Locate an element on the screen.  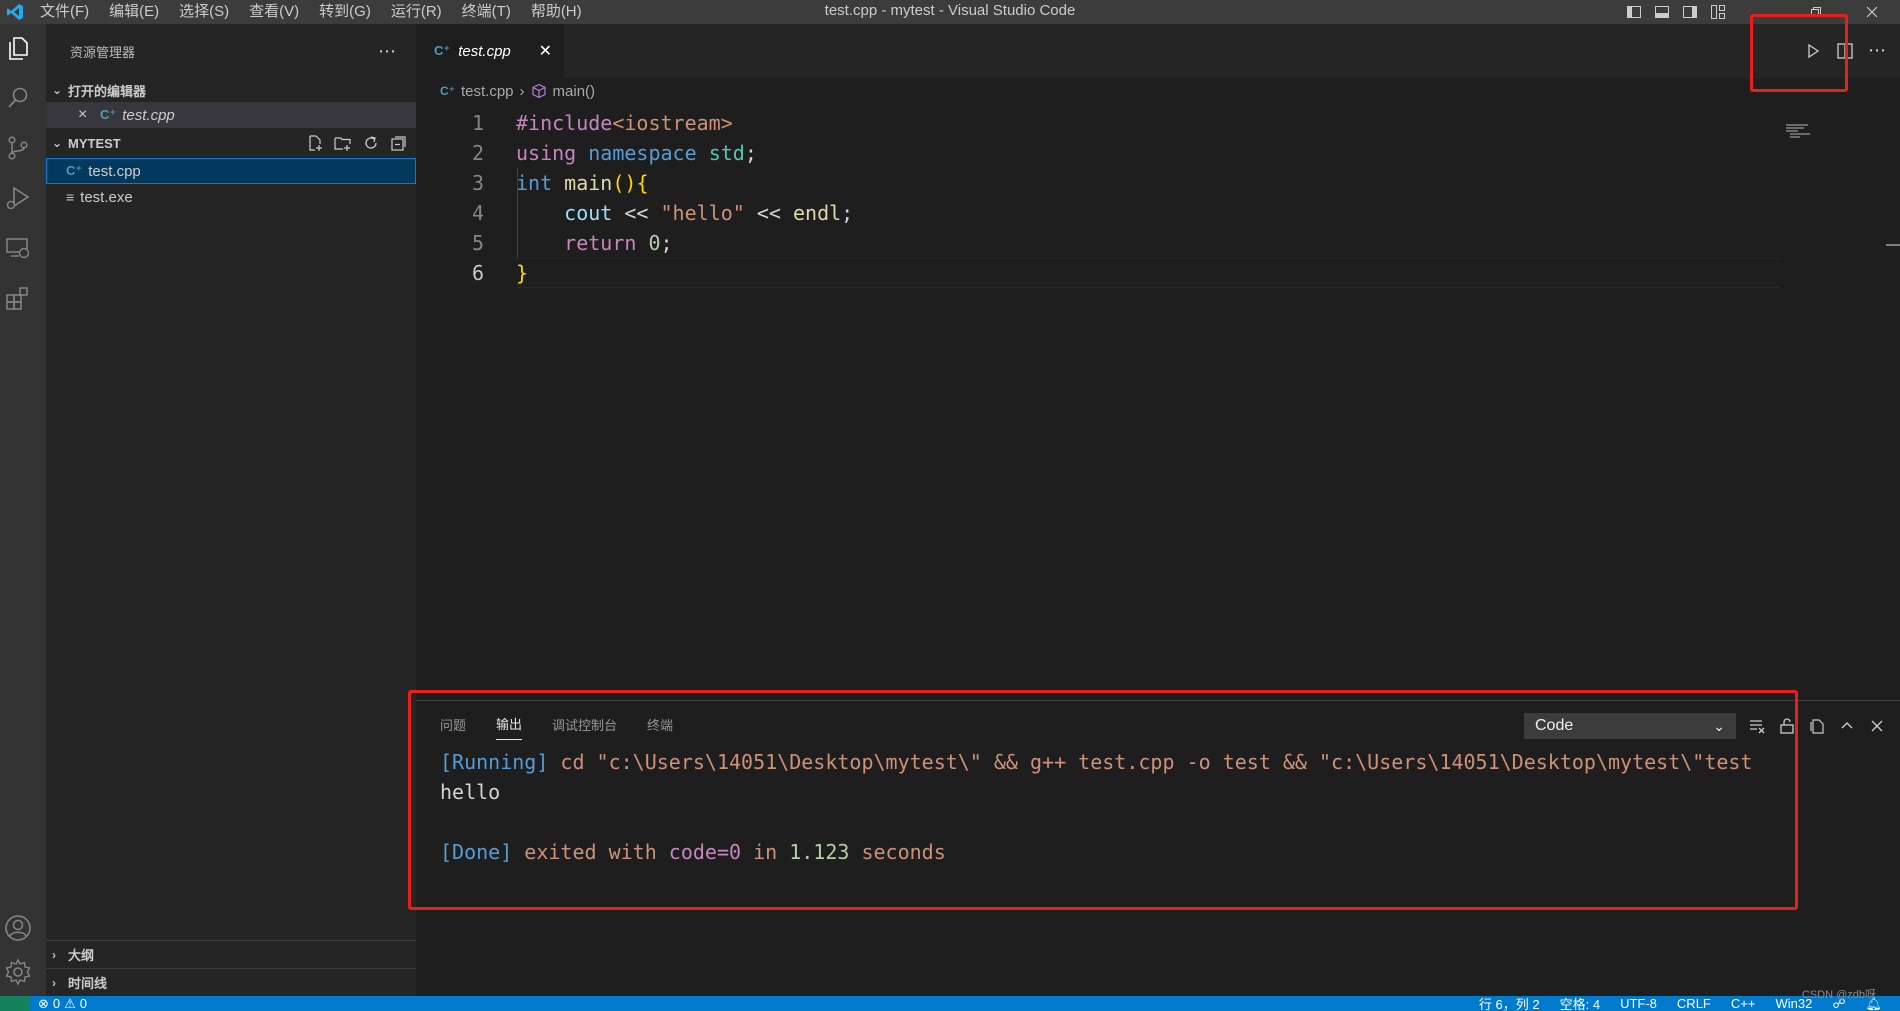
open-editors-section: ⌄ 打开的编辑器 is located at coordinates (231, 90).